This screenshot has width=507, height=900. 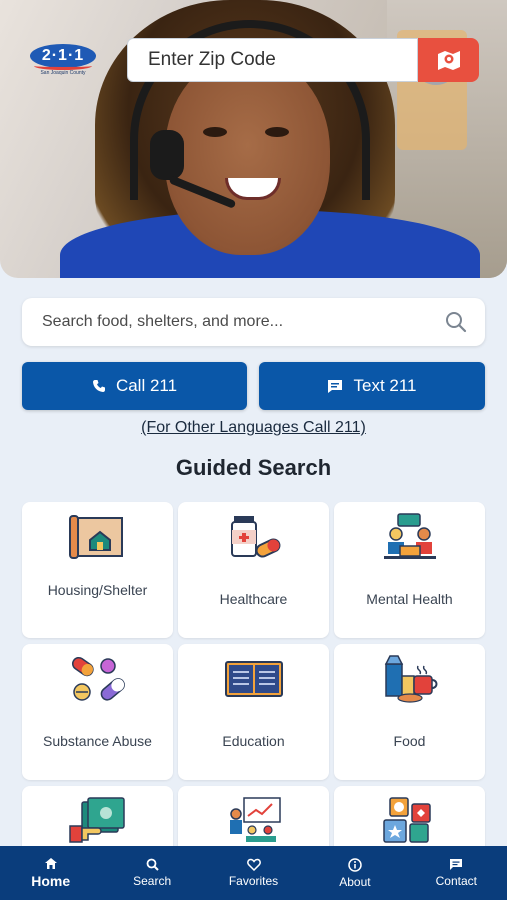 I want to click on nav-favorites: Favorites, so click(x=253, y=873).